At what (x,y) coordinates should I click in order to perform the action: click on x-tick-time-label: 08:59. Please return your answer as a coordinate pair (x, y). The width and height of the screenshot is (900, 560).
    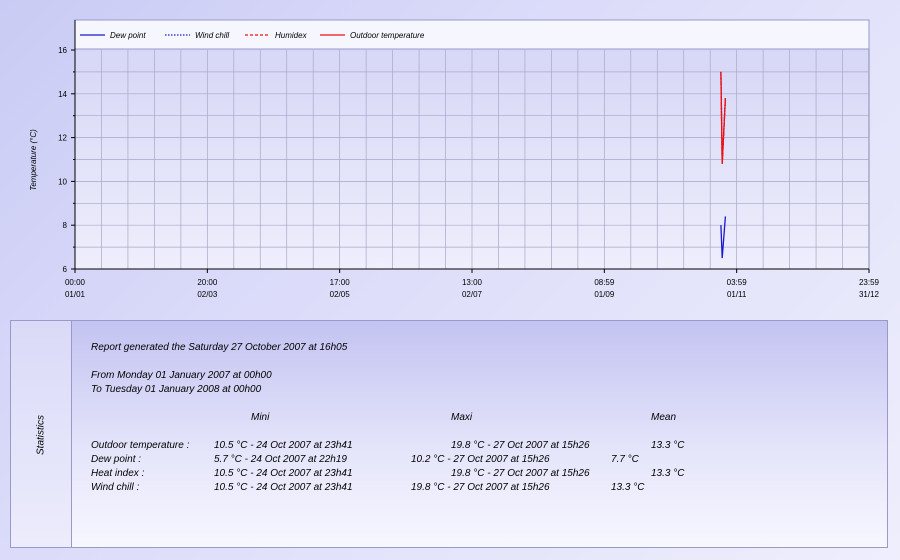
    Looking at the image, I should click on (604, 282).